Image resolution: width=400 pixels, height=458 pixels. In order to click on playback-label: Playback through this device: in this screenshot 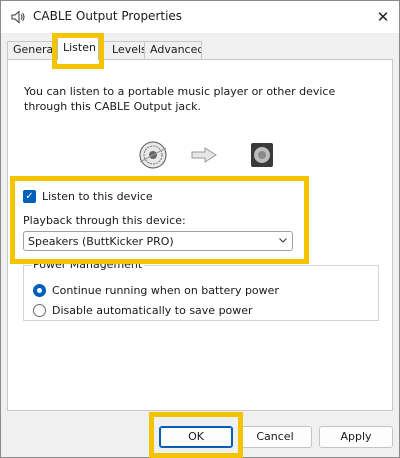, I will do `click(104, 220)`.